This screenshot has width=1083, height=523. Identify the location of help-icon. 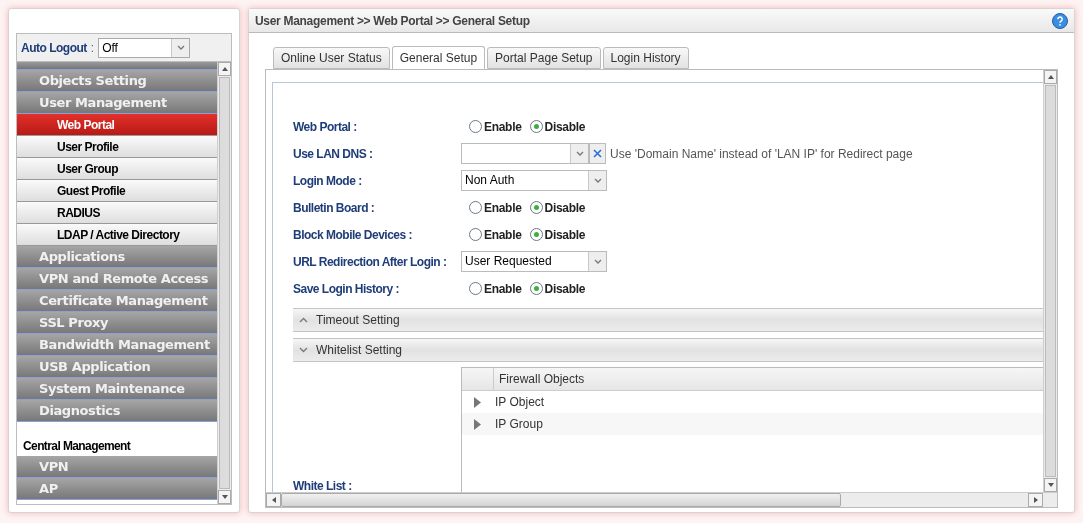
(1060, 20).